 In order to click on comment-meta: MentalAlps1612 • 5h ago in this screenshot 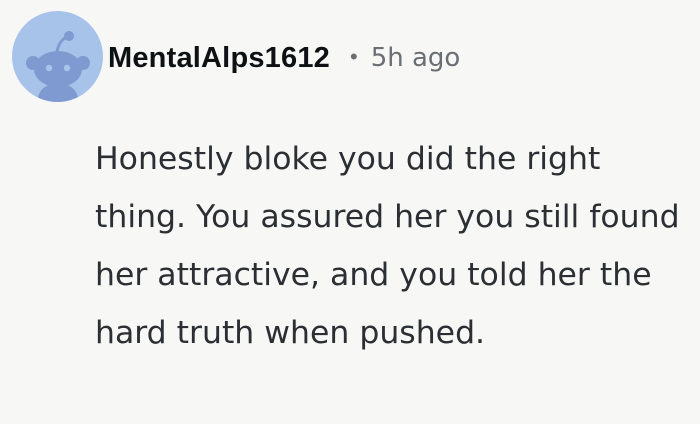, I will do `click(284, 58)`.